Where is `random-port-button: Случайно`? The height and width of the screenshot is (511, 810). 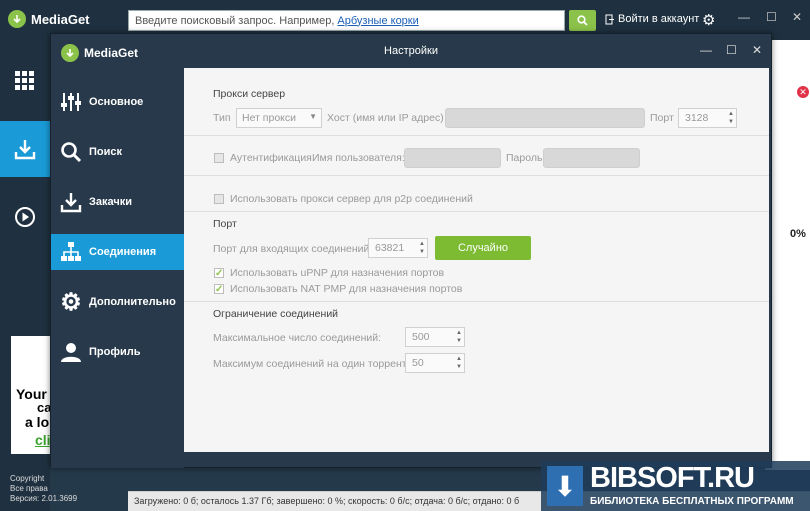
random-port-button: Случайно is located at coordinates (483, 248).